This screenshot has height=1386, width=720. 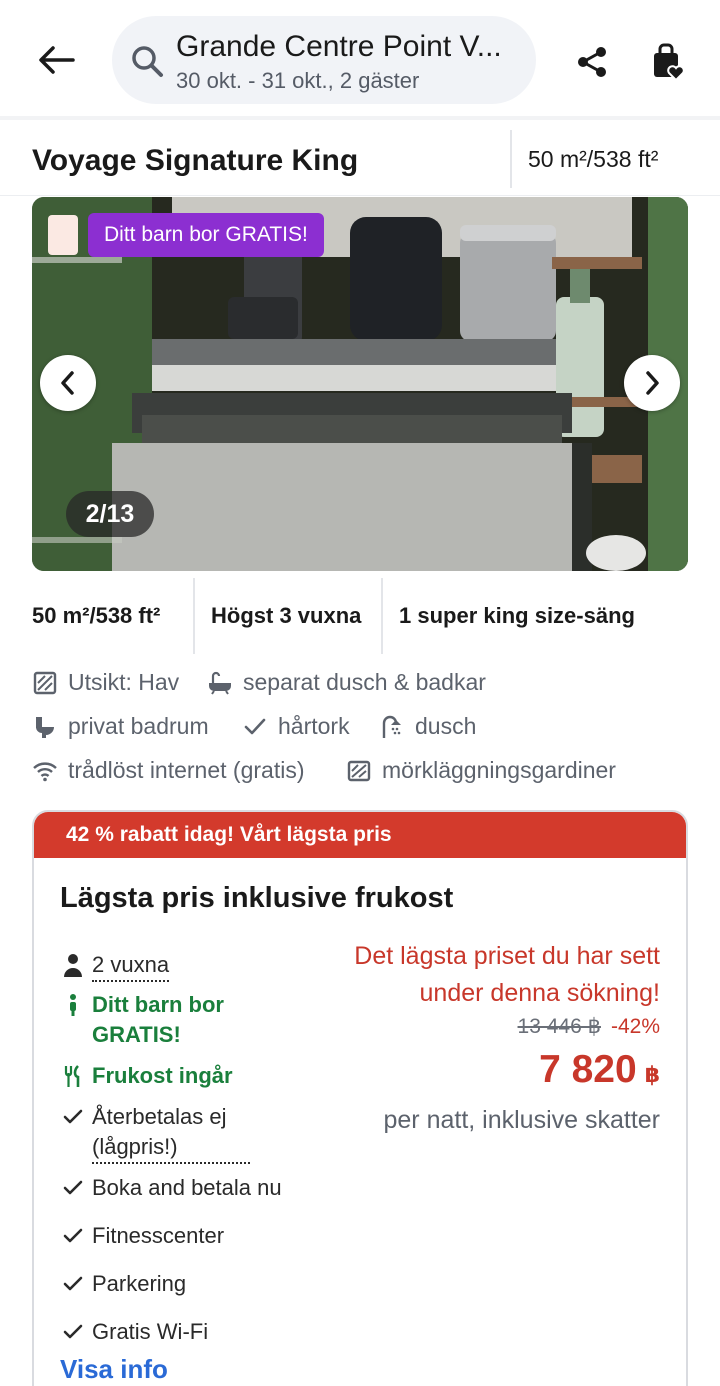 I want to click on current-price: 7 820 ฿, so click(x=599, y=1070).